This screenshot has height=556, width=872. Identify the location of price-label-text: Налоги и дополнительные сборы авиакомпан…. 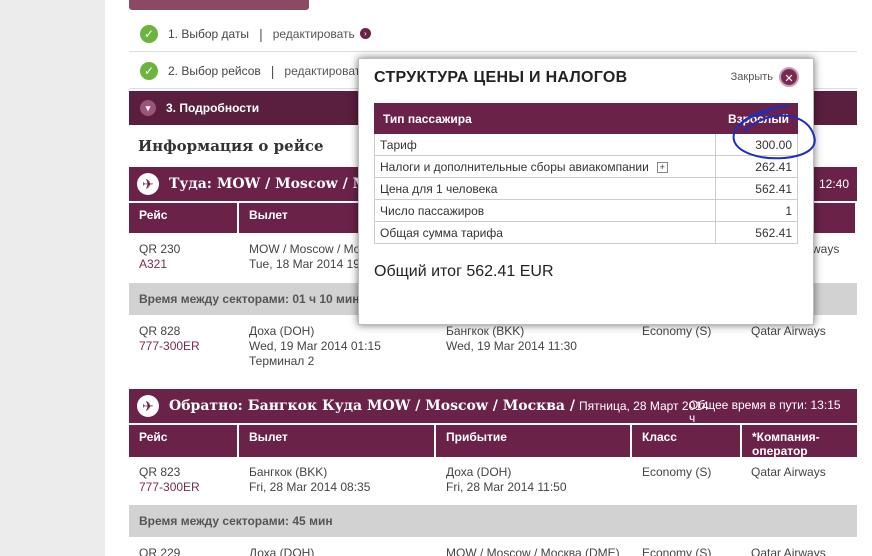
(514, 166).